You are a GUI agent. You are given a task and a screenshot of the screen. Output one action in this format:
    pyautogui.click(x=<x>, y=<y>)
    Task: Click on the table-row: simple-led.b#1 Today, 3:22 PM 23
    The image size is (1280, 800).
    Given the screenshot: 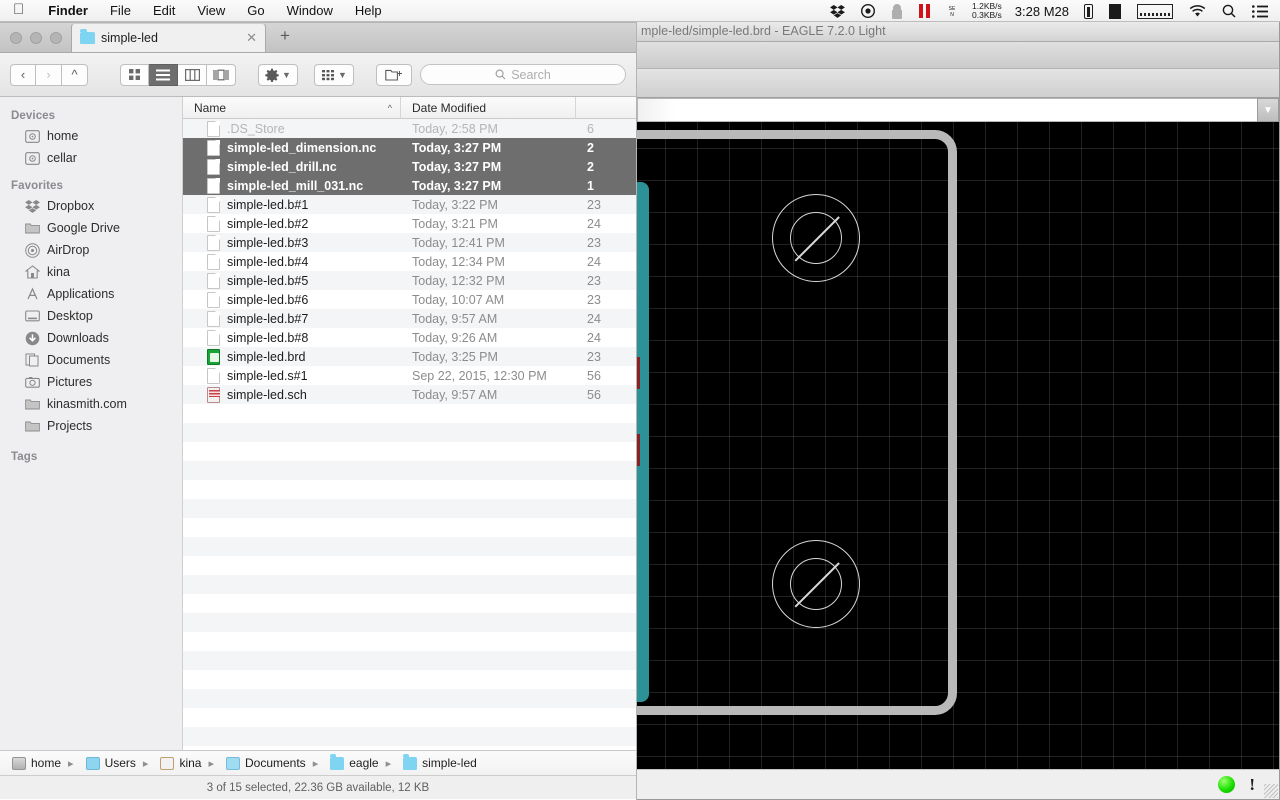 What is the action you would take?
    pyautogui.click(x=409, y=204)
    